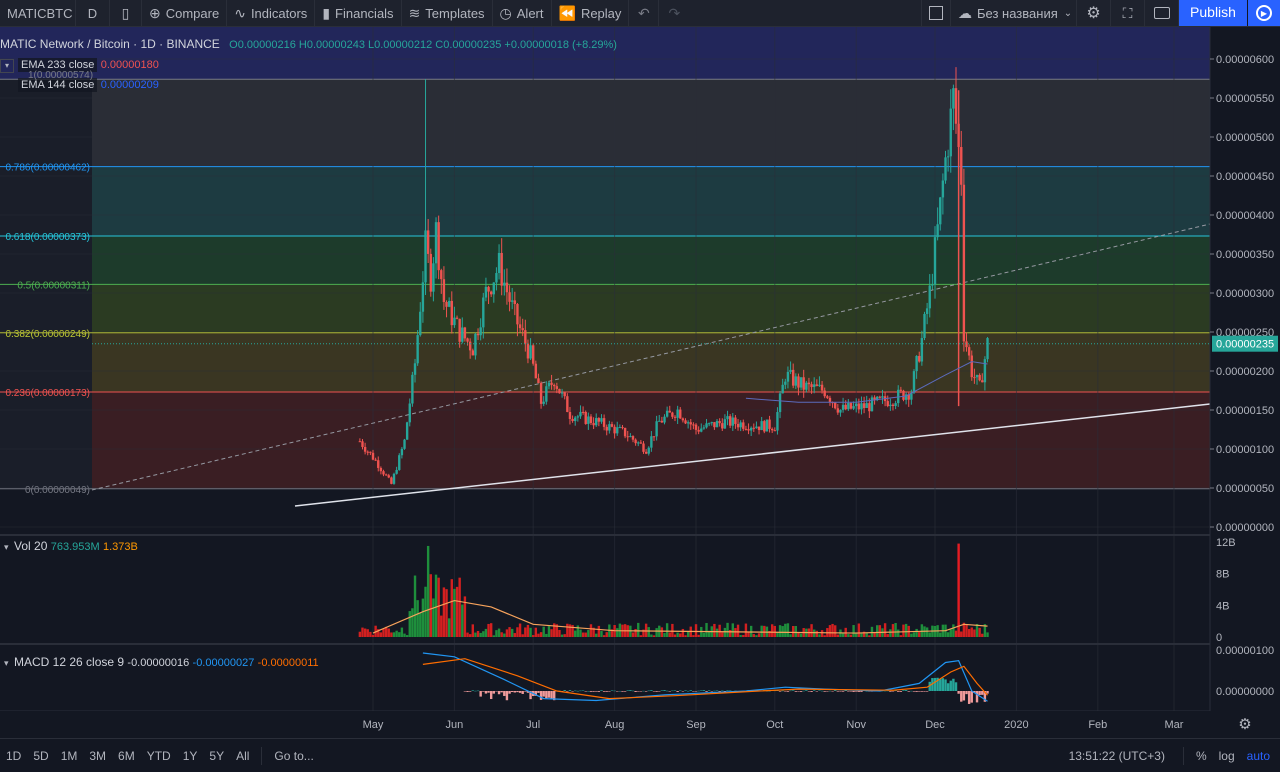  I want to click on toolbar-right: ☁ Без названия ⌄ ⚙ ⛶ Publish ▶, so click(1100, 13).